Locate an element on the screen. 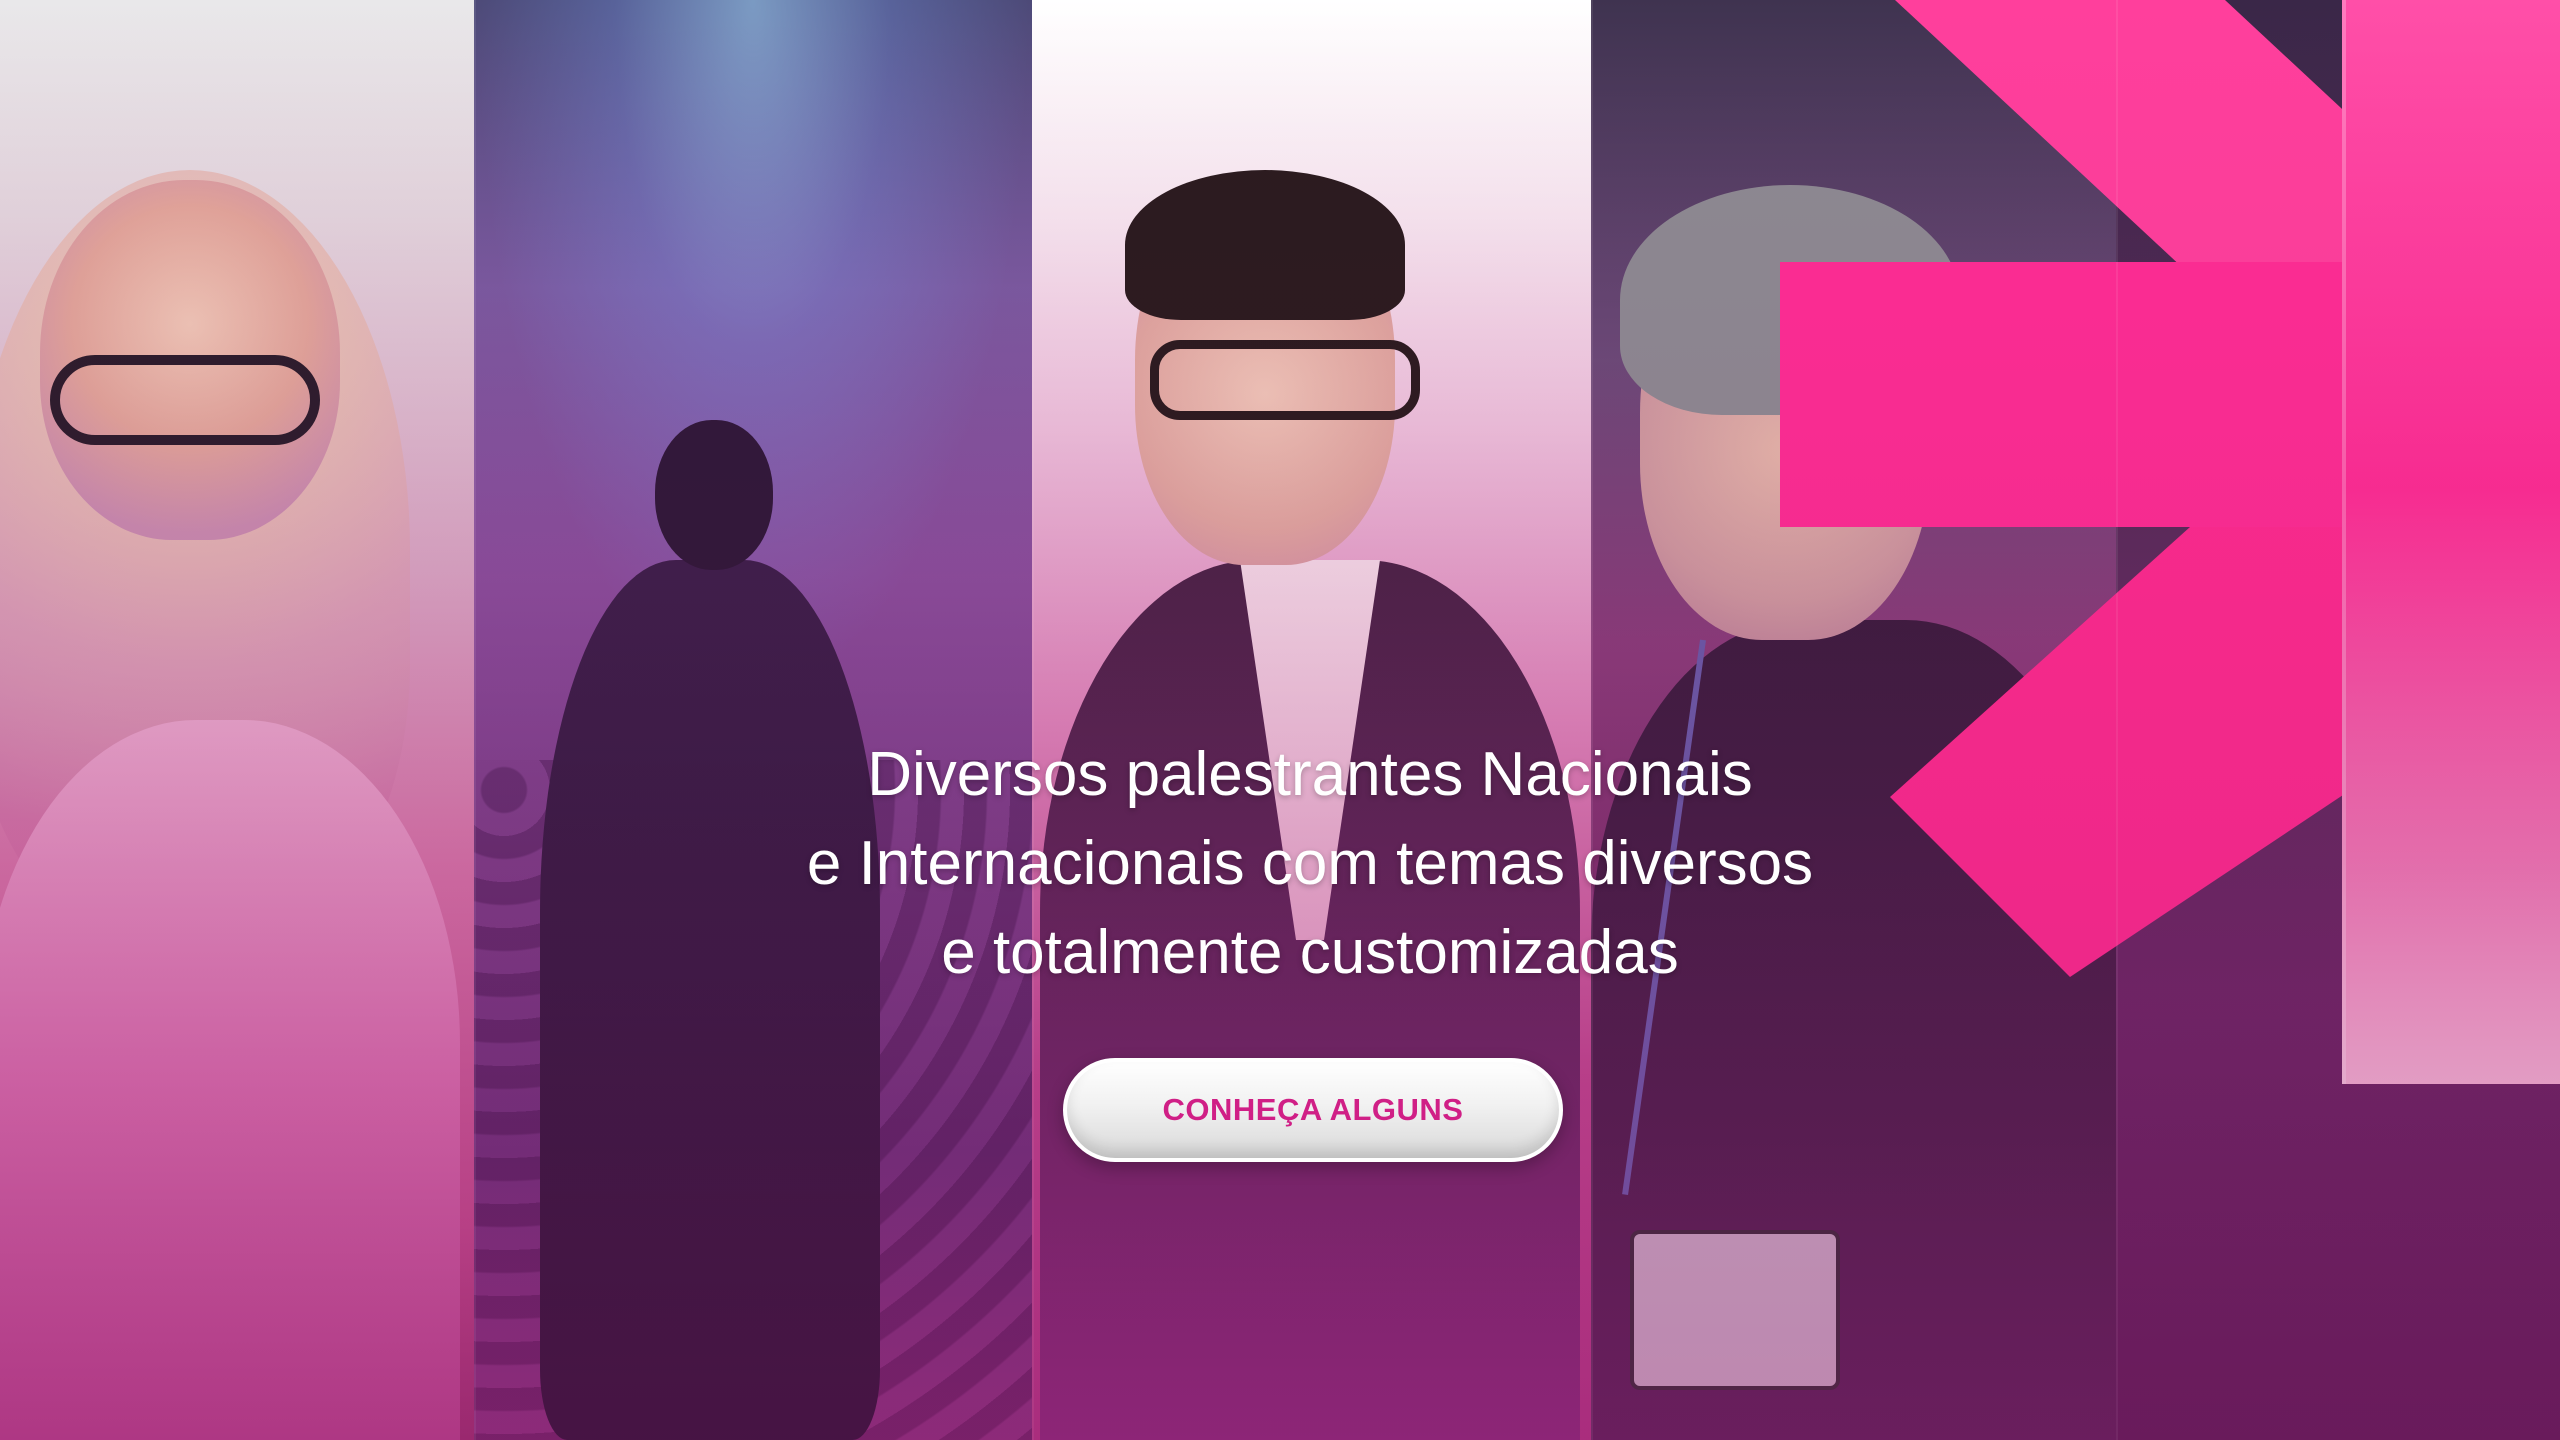 This screenshot has height=1440, width=2560. cta-button-label: CONHEÇA ALGUNS is located at coordinates (1313, 1109).